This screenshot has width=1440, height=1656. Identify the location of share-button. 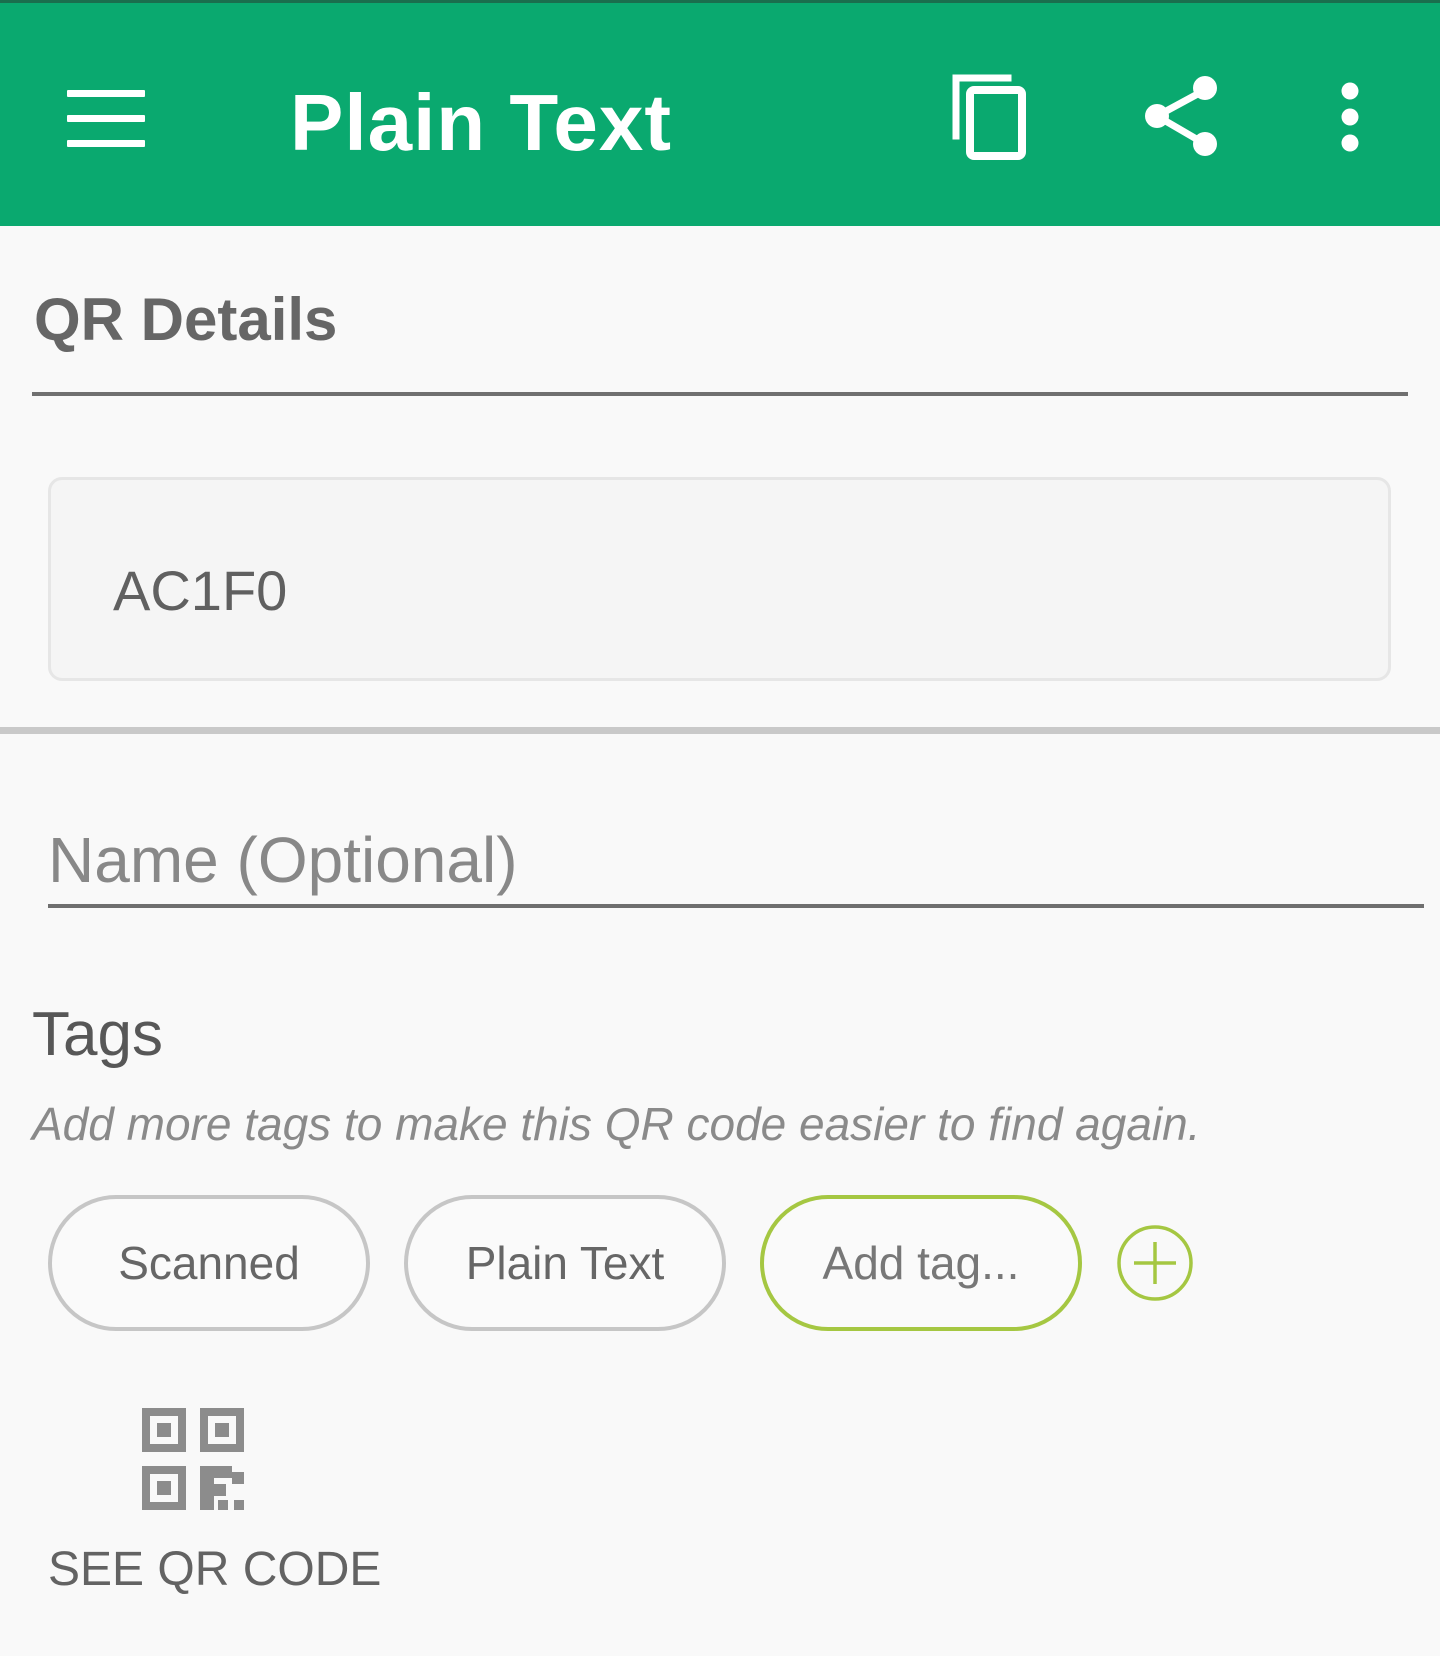
(1183, 117).